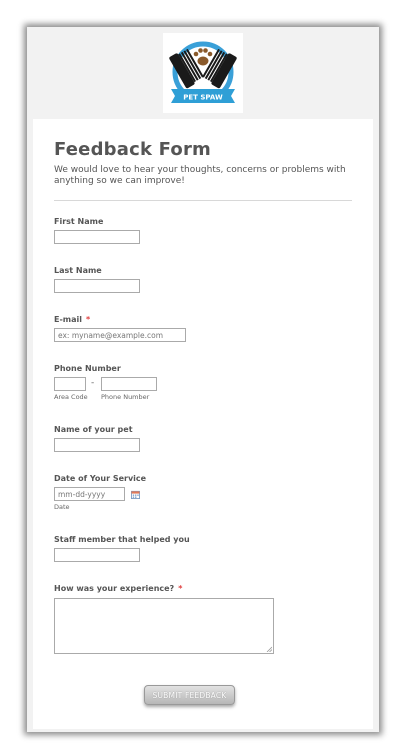 This screenshot has width=403, height=748. I want to click on experience-label: How was your experience? *, so click(118, 588).